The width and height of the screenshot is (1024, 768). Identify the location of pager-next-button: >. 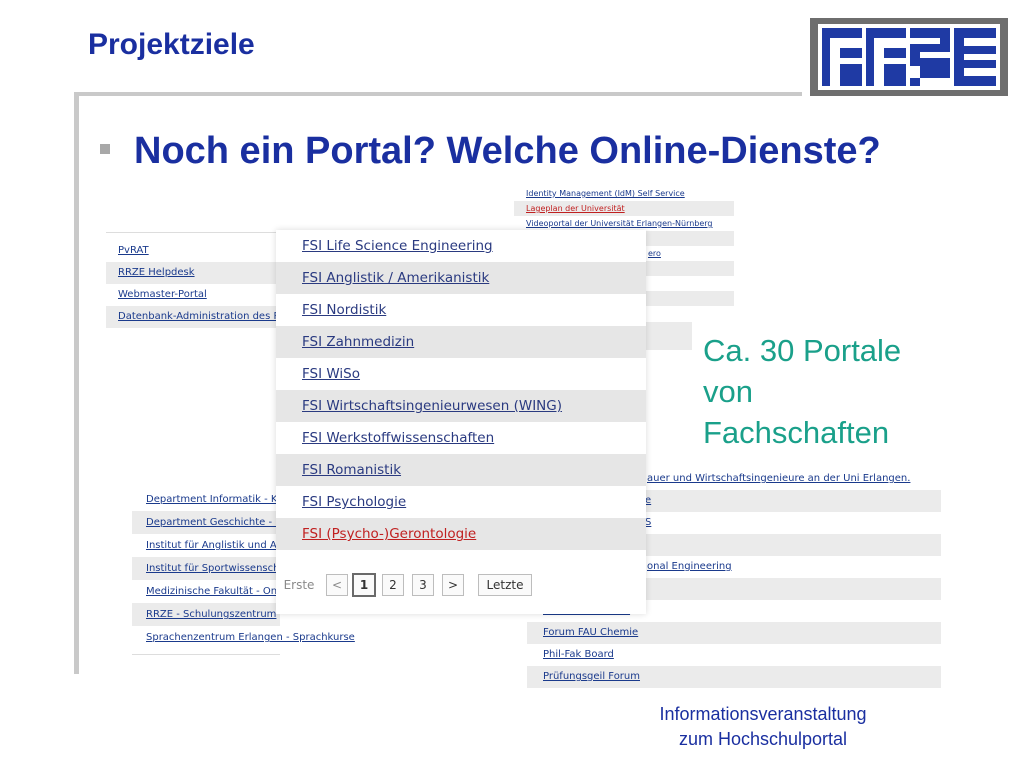
(453, 585).